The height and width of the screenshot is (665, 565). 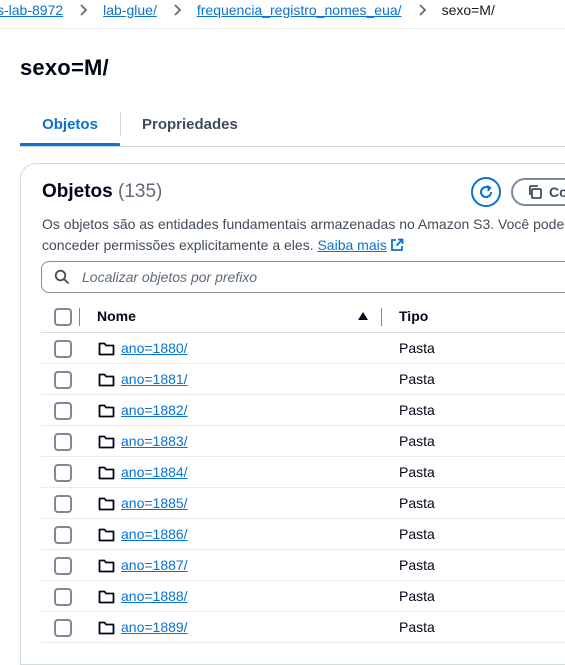 What do you see at coordinates (64, 67) in the screenshot?
I see `page-title: sexo=M/` at bounding box center [64, 67].